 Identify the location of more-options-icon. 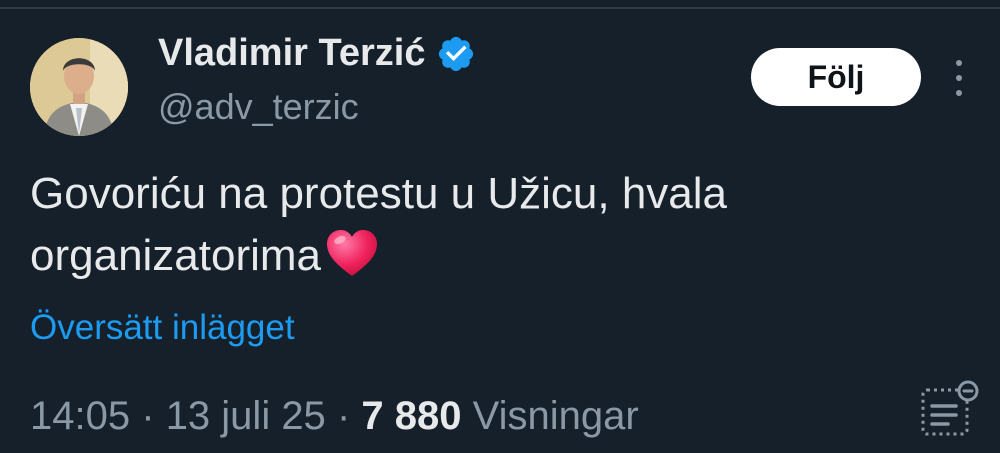
(959, 78).